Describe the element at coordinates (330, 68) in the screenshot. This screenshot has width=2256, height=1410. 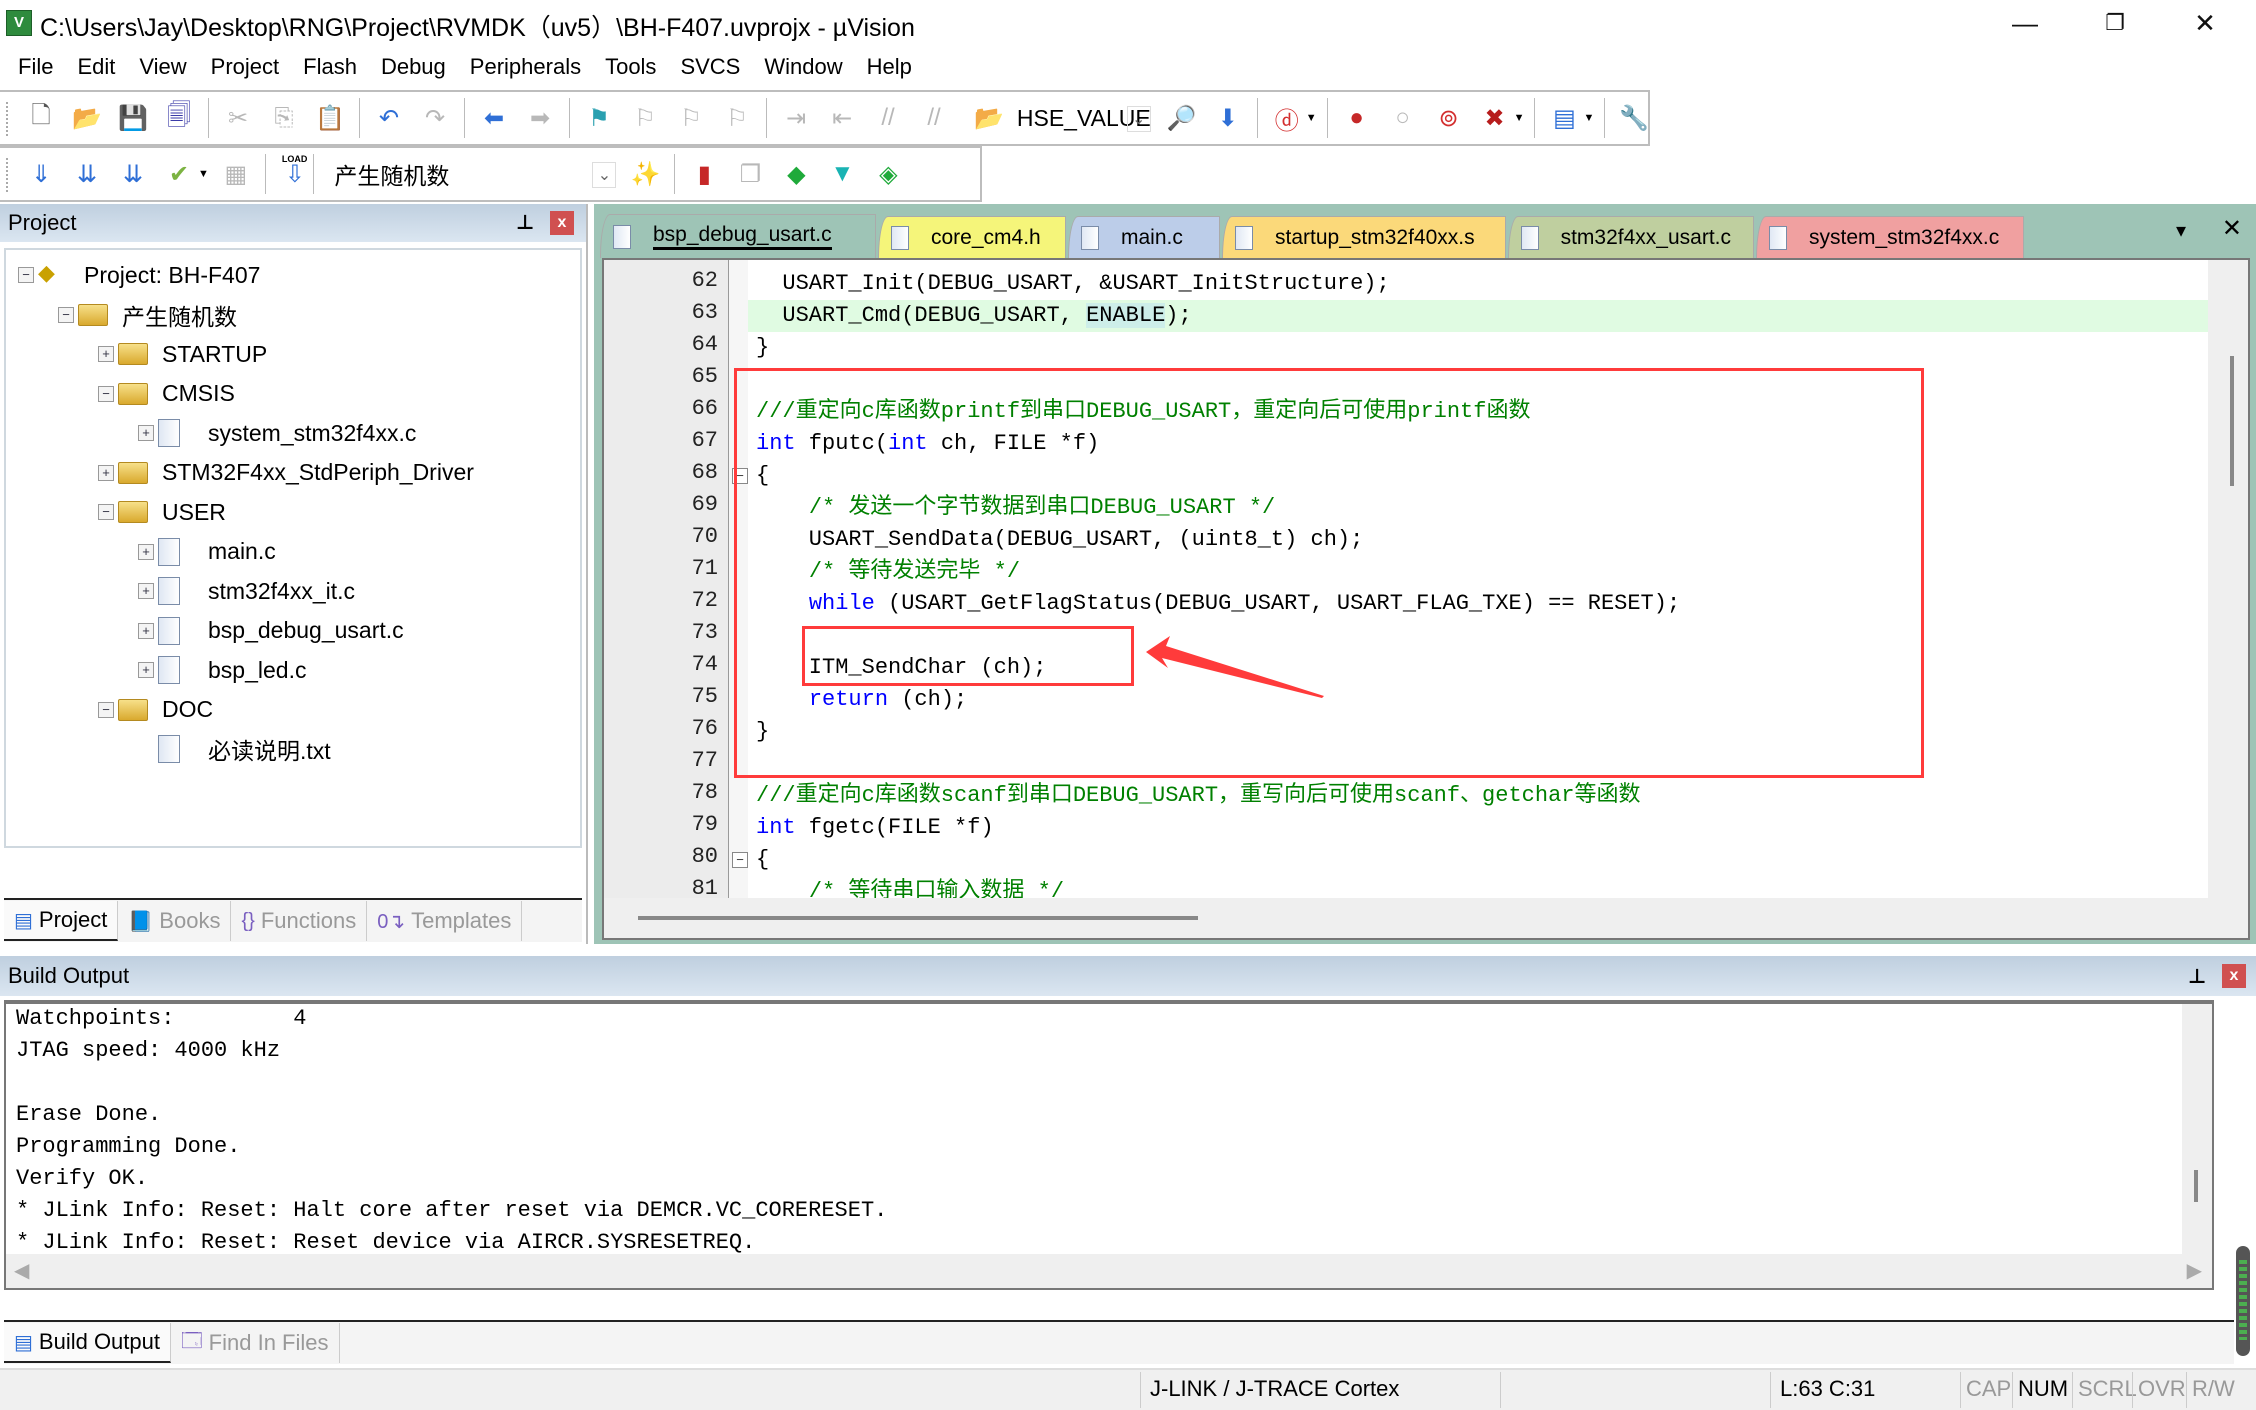
I see `menu-flash: Flash` at that location.